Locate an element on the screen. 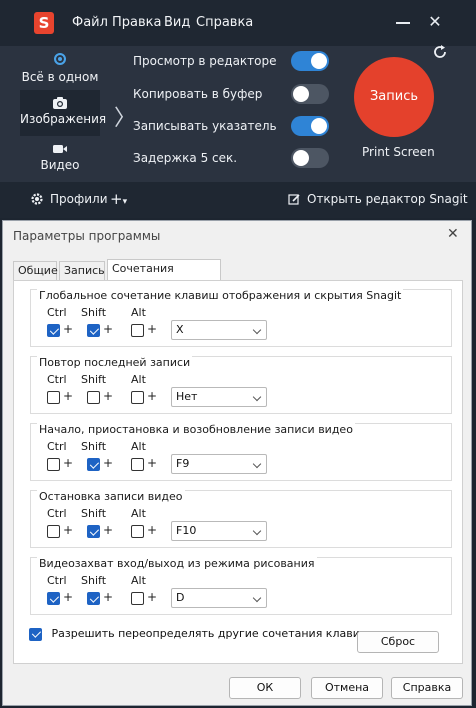 This screenshot has width=476, height=708. minimize-icon is located at coordinates (403, 22).